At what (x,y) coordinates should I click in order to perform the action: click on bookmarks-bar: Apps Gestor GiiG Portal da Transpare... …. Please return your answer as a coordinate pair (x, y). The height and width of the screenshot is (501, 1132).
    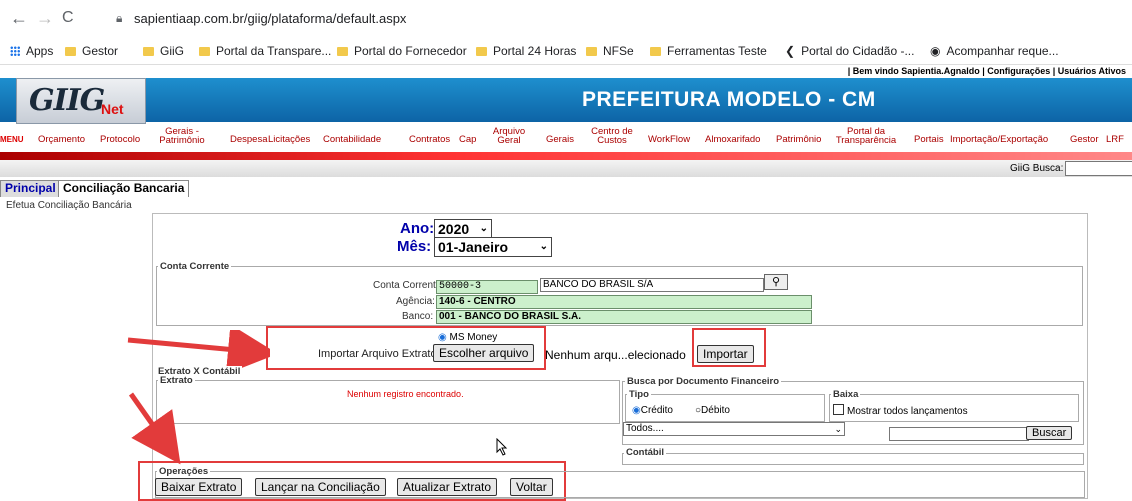
    Looking at the image, I should click on (566, 52).